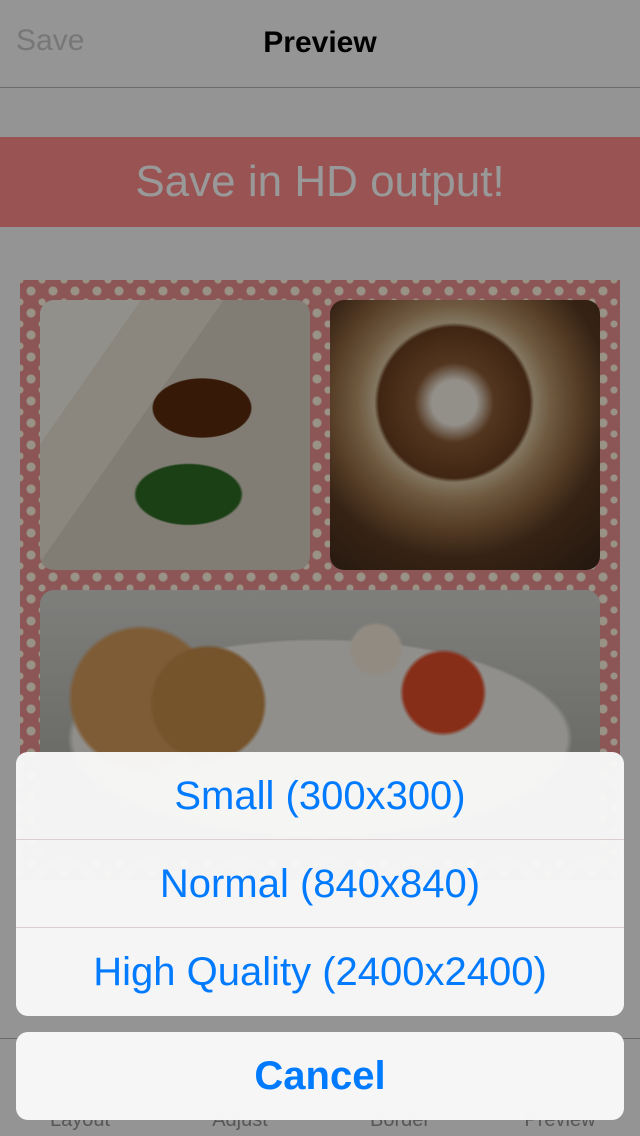 Image resolution: width=640 pixels, height=1136 pixels. I want to click on size-small-option: Small (300x300), so click(320, 796).